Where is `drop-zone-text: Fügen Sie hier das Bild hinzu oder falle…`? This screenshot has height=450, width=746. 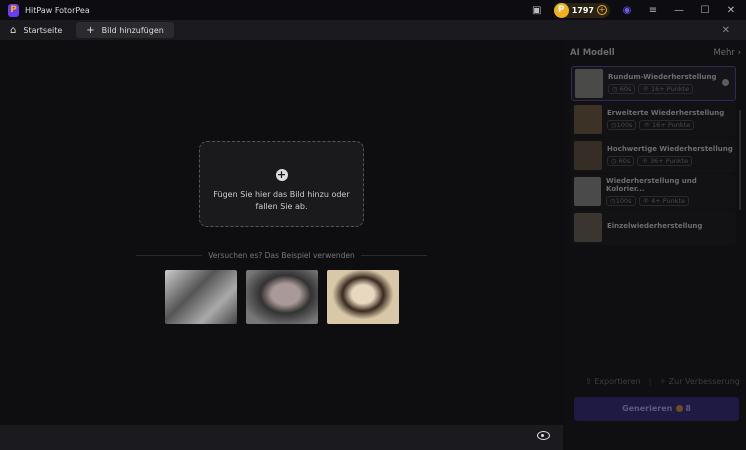 drop-zone-text: Fügen Sie hier das Bild hinzu oder falle… is located at coordinates (281, 200).